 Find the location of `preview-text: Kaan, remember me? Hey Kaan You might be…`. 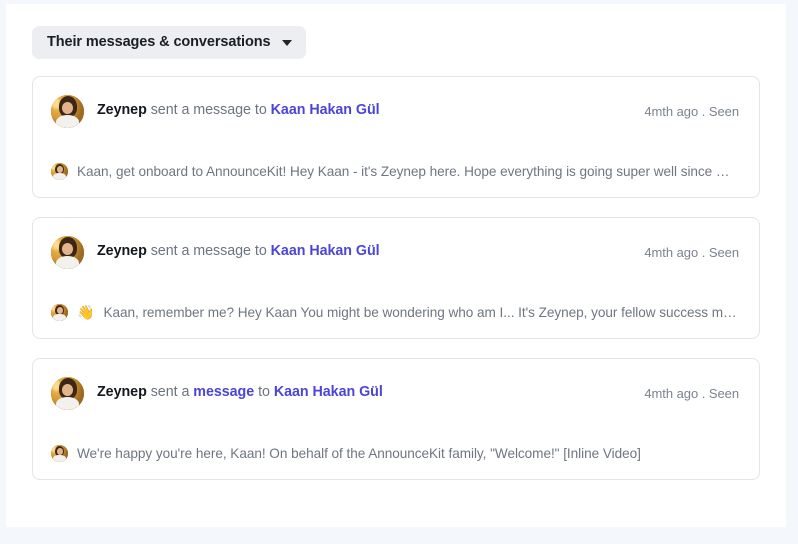

preview-text: Kaan, remember me? Hey Kaan You might be… is located at coordinates (421, 312).